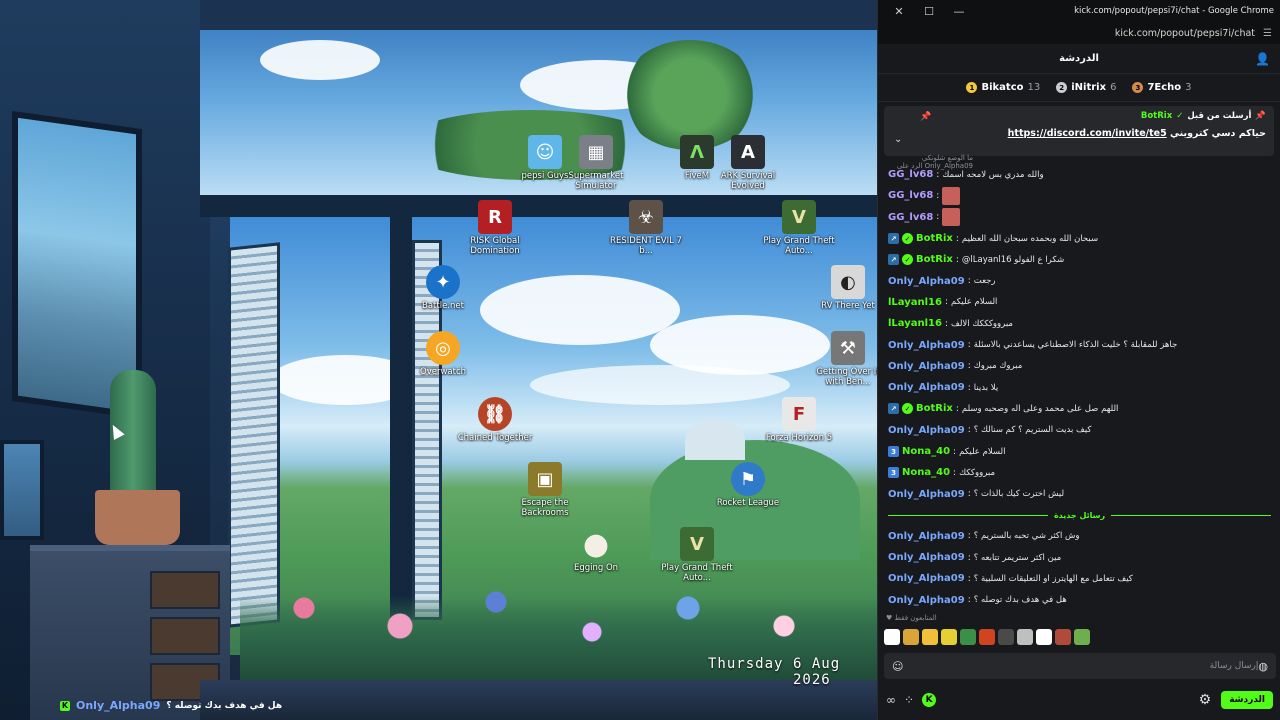 Image resolution: width=1280 pixels, height=720 pixels. What do you see at coordinates (1003, 87) in the screenshot?
I see `leaderboard-item: 1 Bikatco 13` at bounding box center [1003, 87].